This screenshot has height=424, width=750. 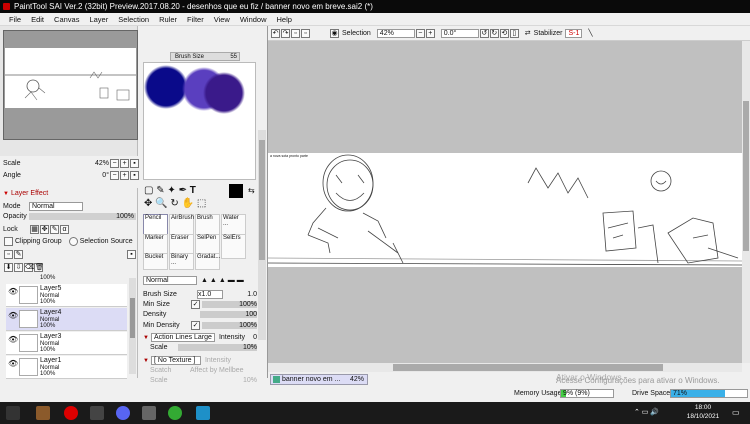 I want to click on zoom-reset-button: ▪, so click(x=134, y=163).